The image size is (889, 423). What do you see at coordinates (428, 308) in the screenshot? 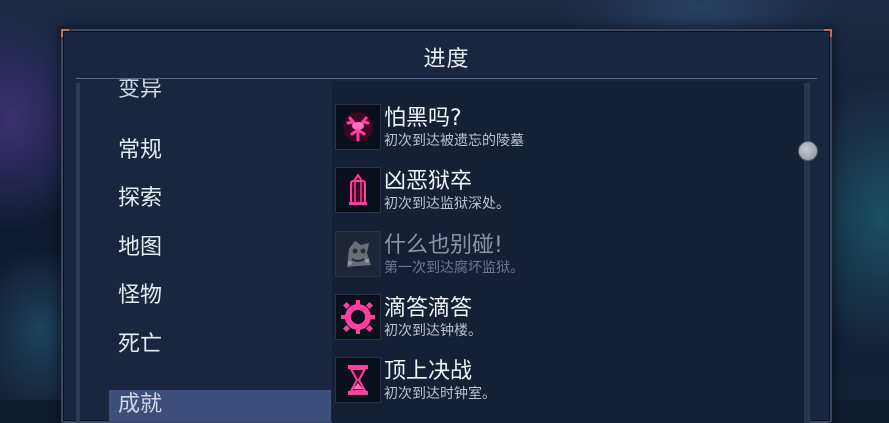
I see `achievement-name: 滴答滴答` at bounding box center [428, 308].